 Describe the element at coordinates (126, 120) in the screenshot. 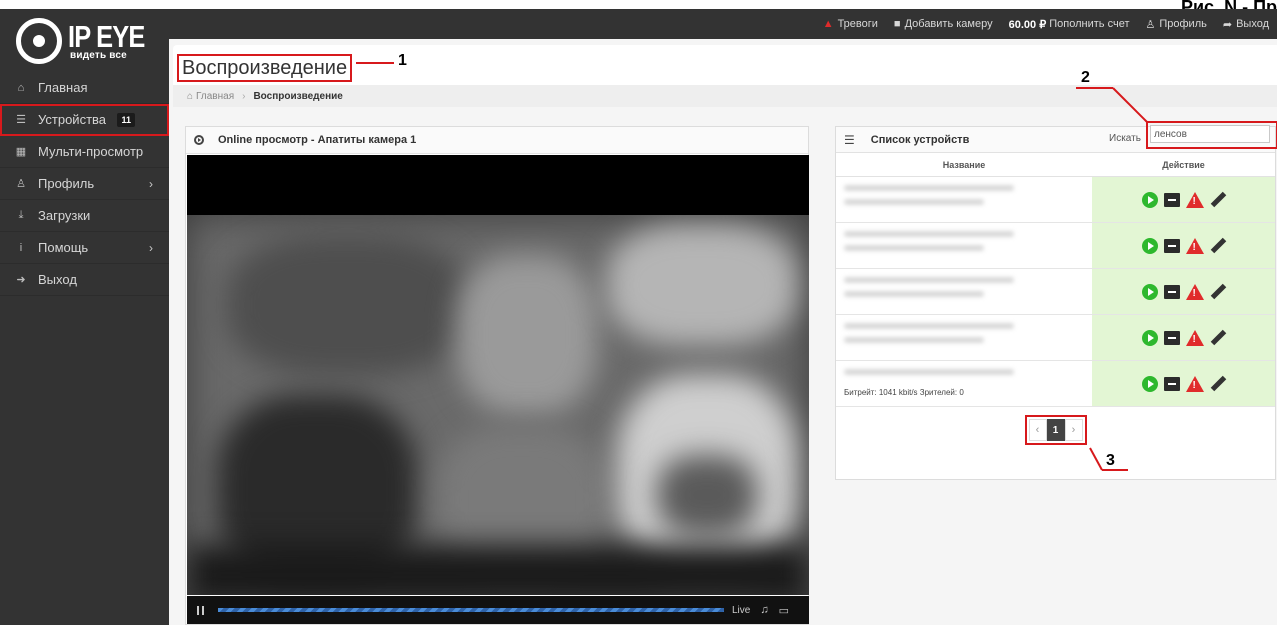

I see `devices-count-badge: 11` at that location.